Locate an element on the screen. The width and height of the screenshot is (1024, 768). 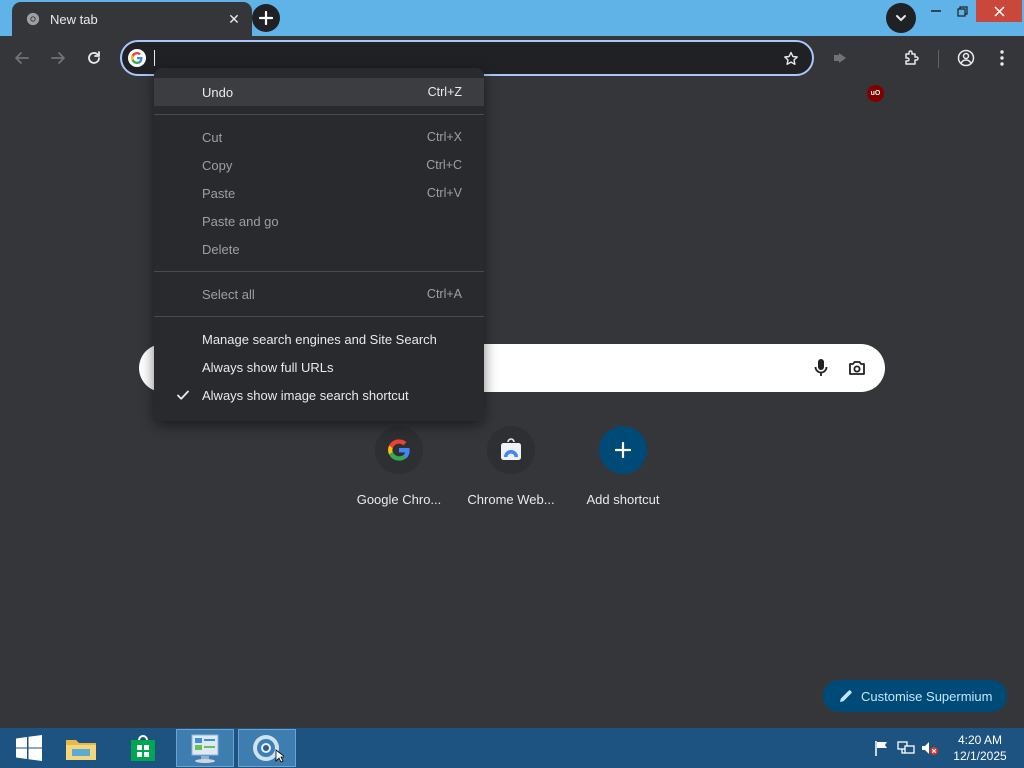
store-bag-icon is located at coordinates (143, 748).